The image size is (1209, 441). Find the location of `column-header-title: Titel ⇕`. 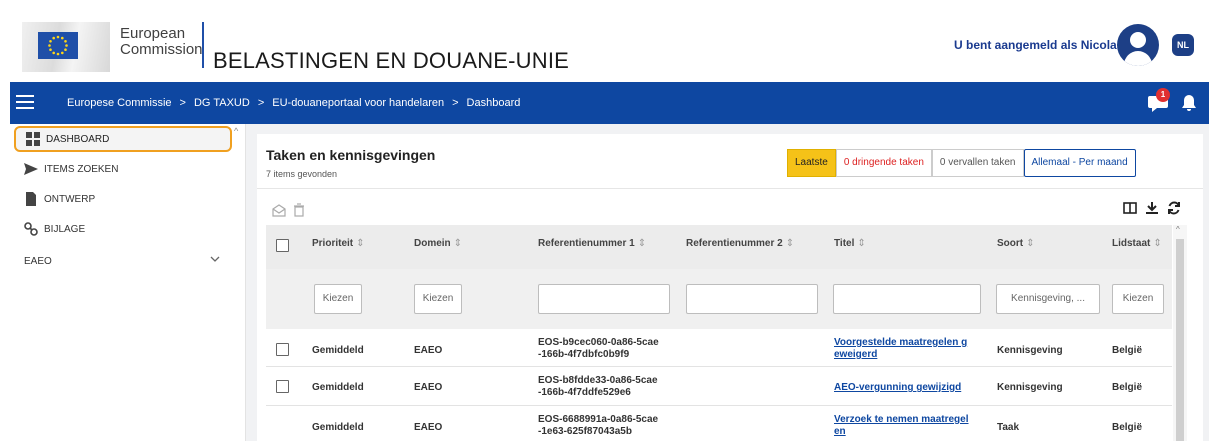

column-header-title: Titel ⇕ is located at coordinates (850, 243).